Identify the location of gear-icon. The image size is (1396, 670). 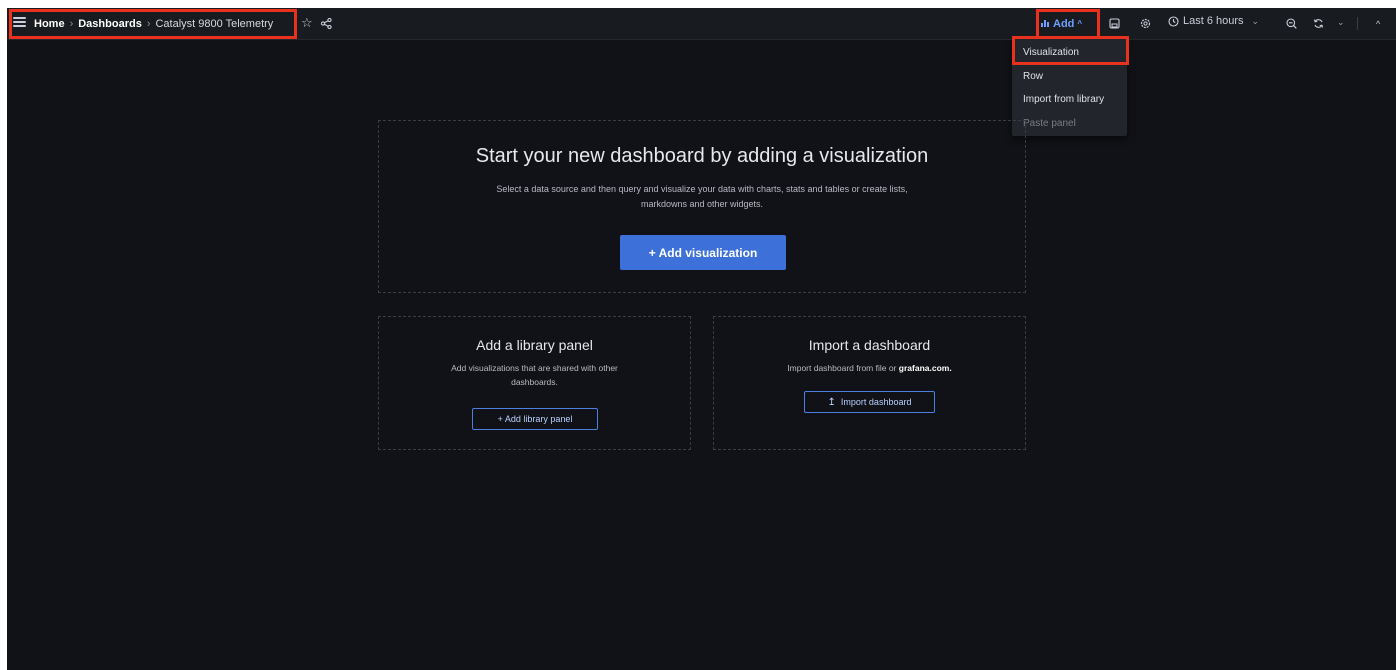
(1145, 23).